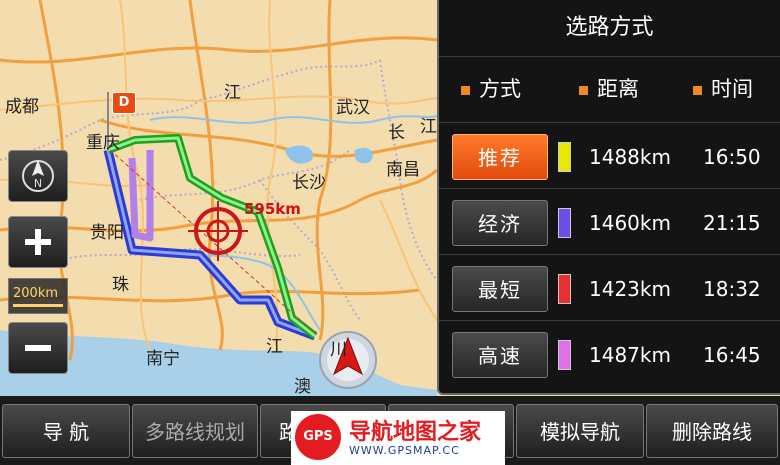  Describe the element at coordinates (712, 431) in the screenshot. I see `delete-route-button: 删除路线` at that location.